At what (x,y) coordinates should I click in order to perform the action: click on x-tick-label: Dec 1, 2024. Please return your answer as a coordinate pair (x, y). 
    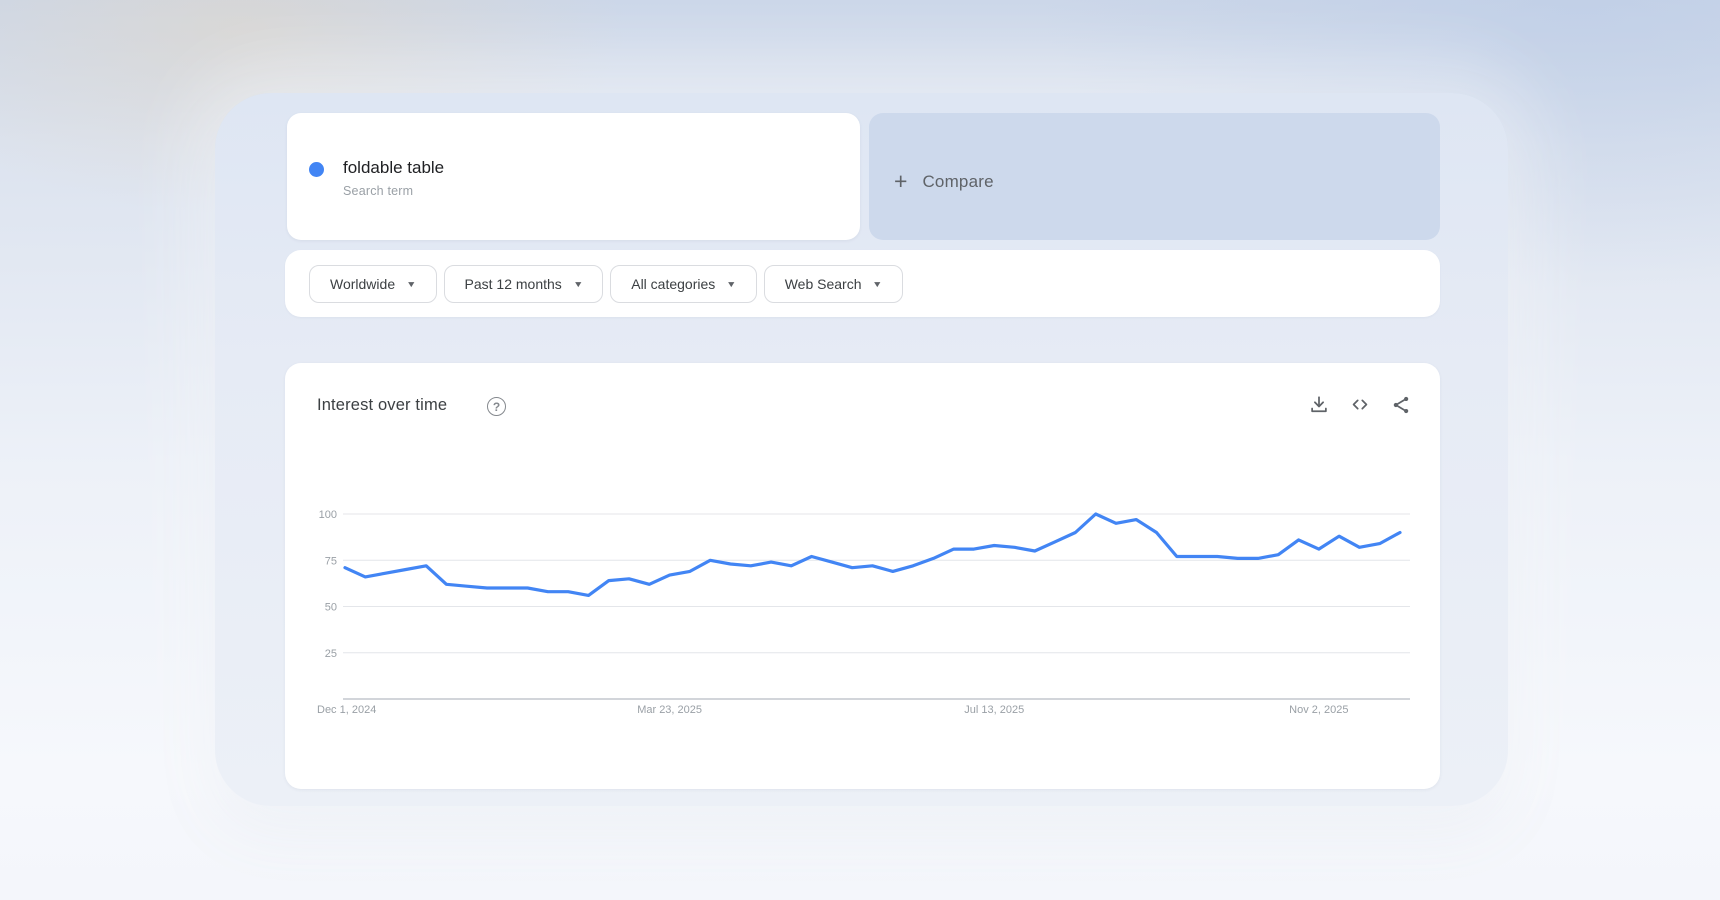
    Looking at the image, I should click on (346, 710).